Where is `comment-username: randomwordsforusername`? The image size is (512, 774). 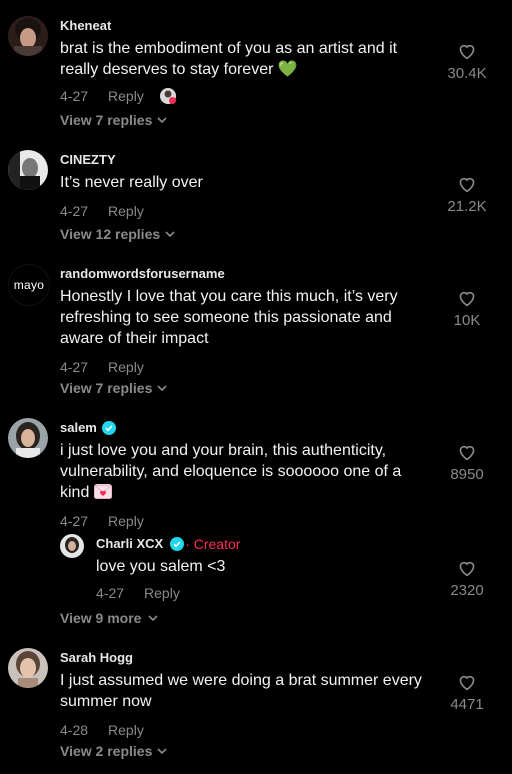
comment-username: randomwordsforusername is located at coordinates (240, 274).